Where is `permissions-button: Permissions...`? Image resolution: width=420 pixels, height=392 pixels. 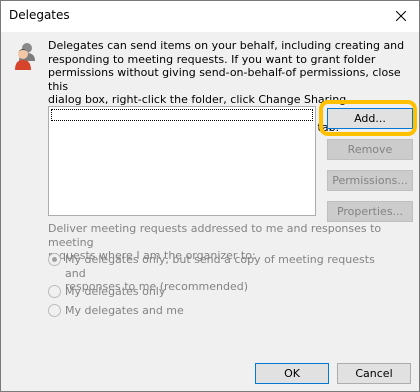 permissions-button: Permissions... is located at coordinates (370, 180).